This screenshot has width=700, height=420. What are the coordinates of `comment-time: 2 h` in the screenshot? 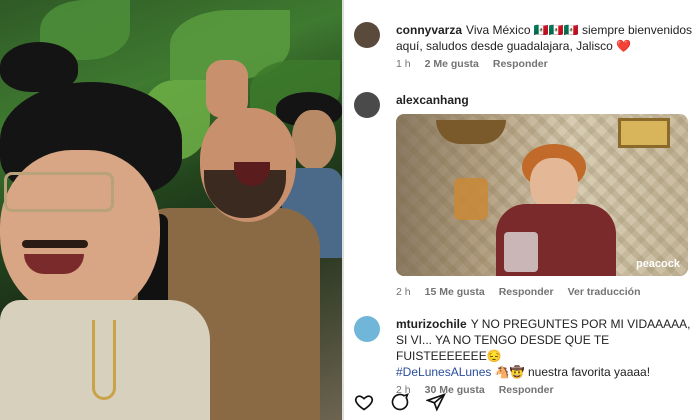 It's located at (403, 292).